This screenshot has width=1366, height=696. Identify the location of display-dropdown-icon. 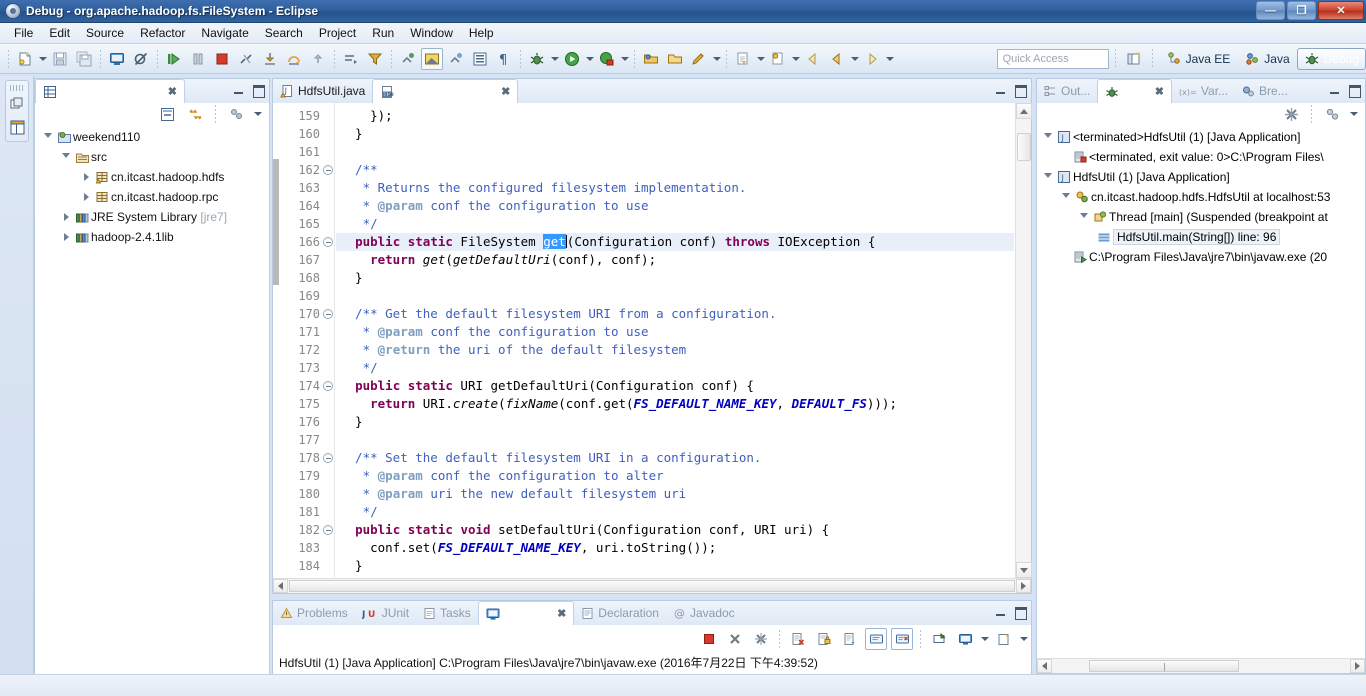
(984, 639).